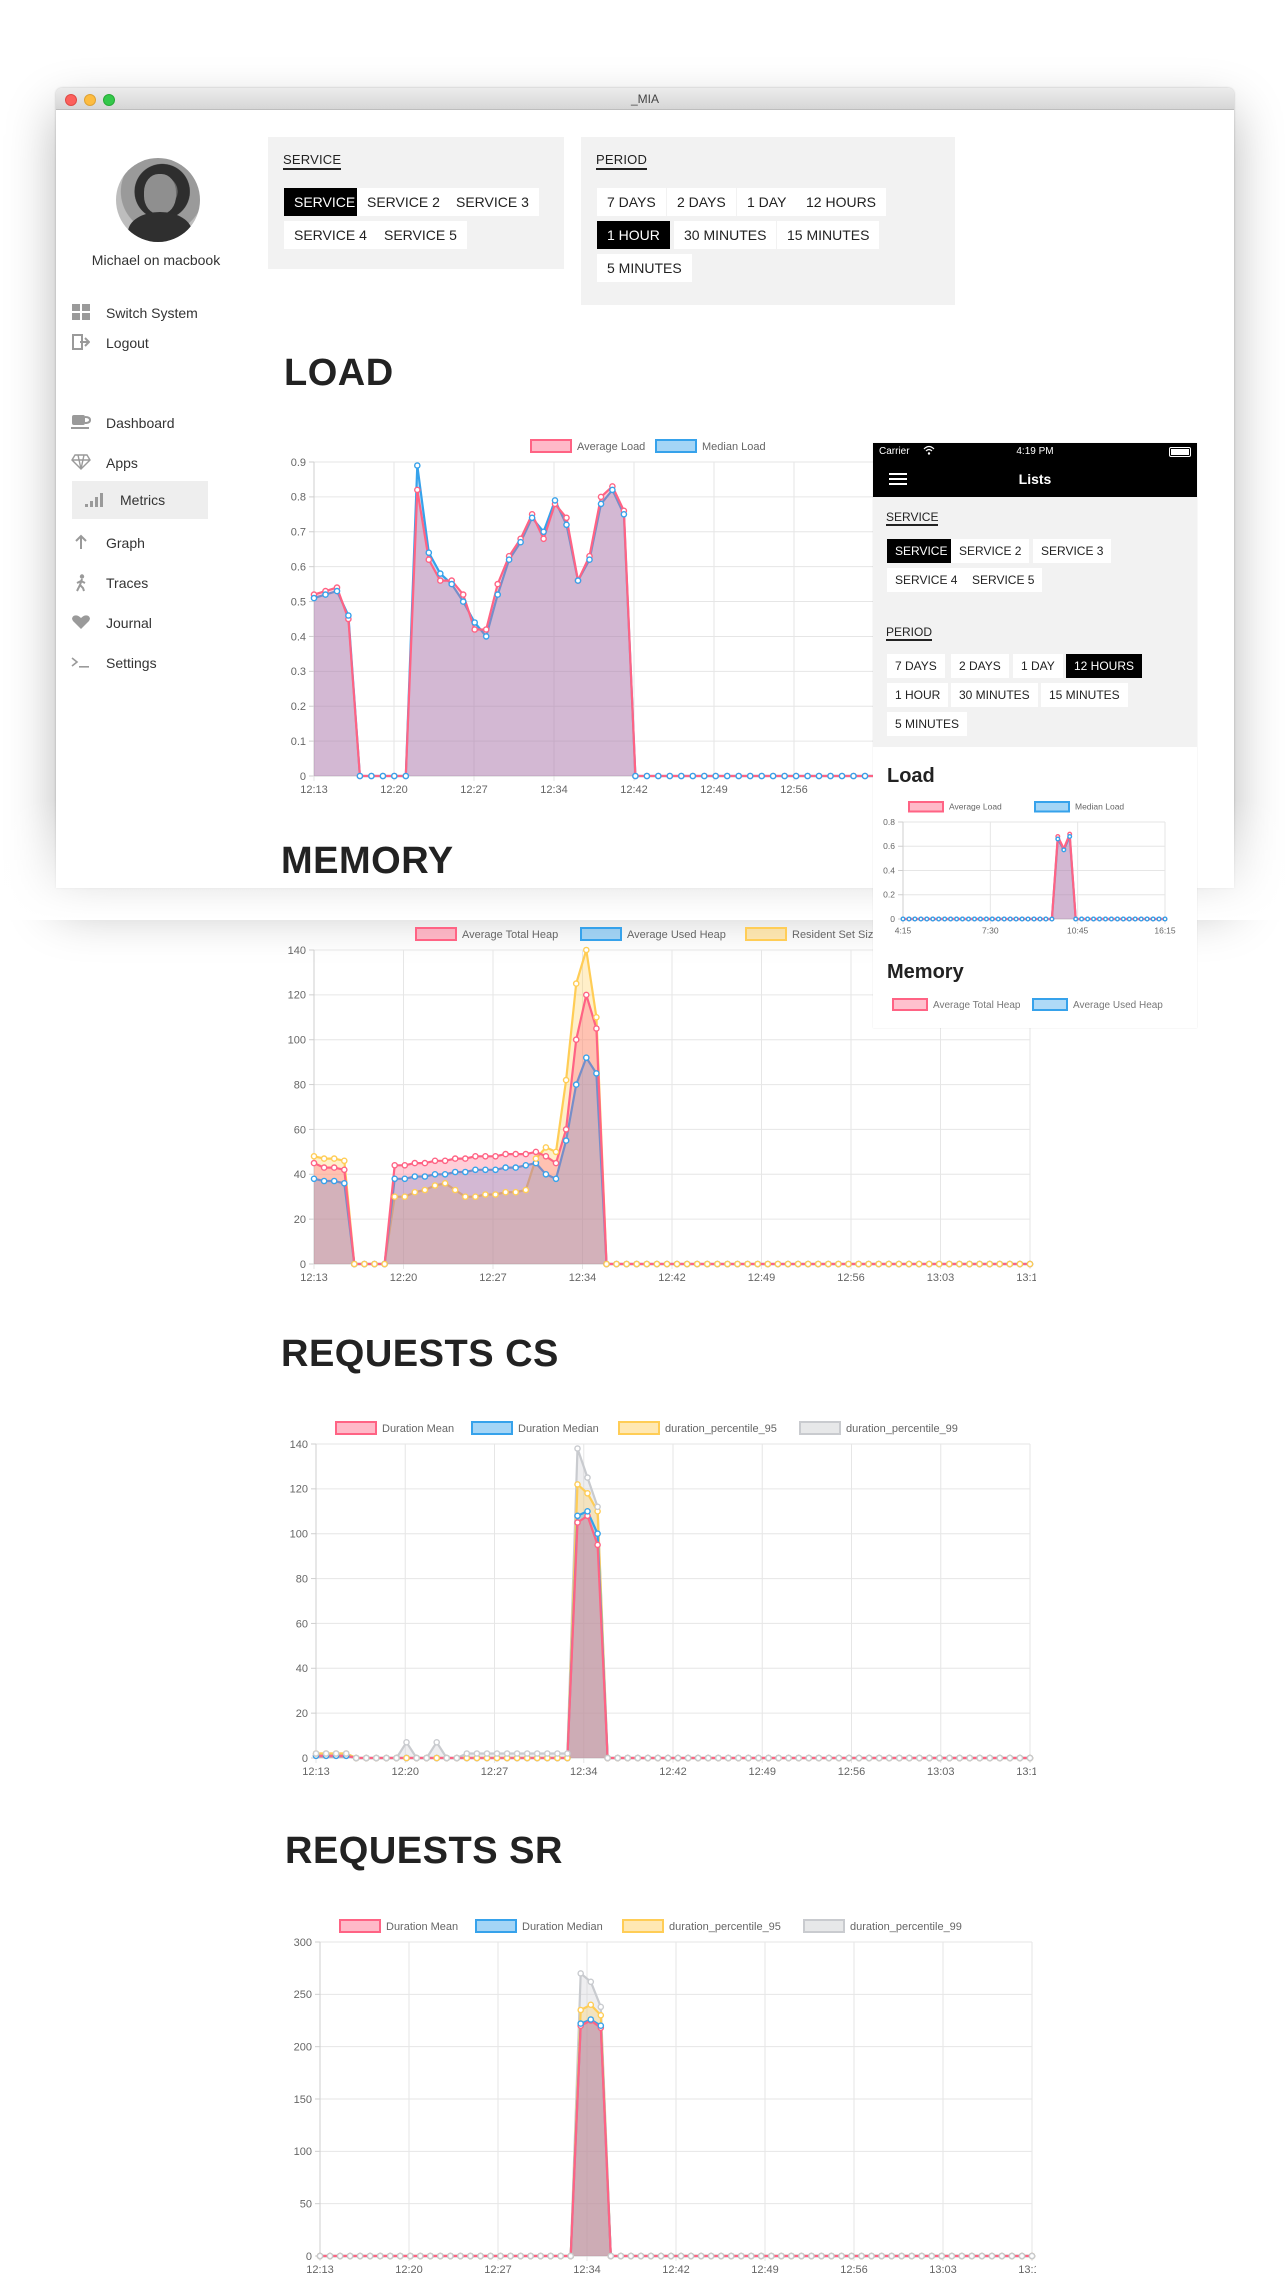 The width and height of the screenshot is (1285, 2286). I want to click on y-tick-label: 0.2, so click(298, 707).